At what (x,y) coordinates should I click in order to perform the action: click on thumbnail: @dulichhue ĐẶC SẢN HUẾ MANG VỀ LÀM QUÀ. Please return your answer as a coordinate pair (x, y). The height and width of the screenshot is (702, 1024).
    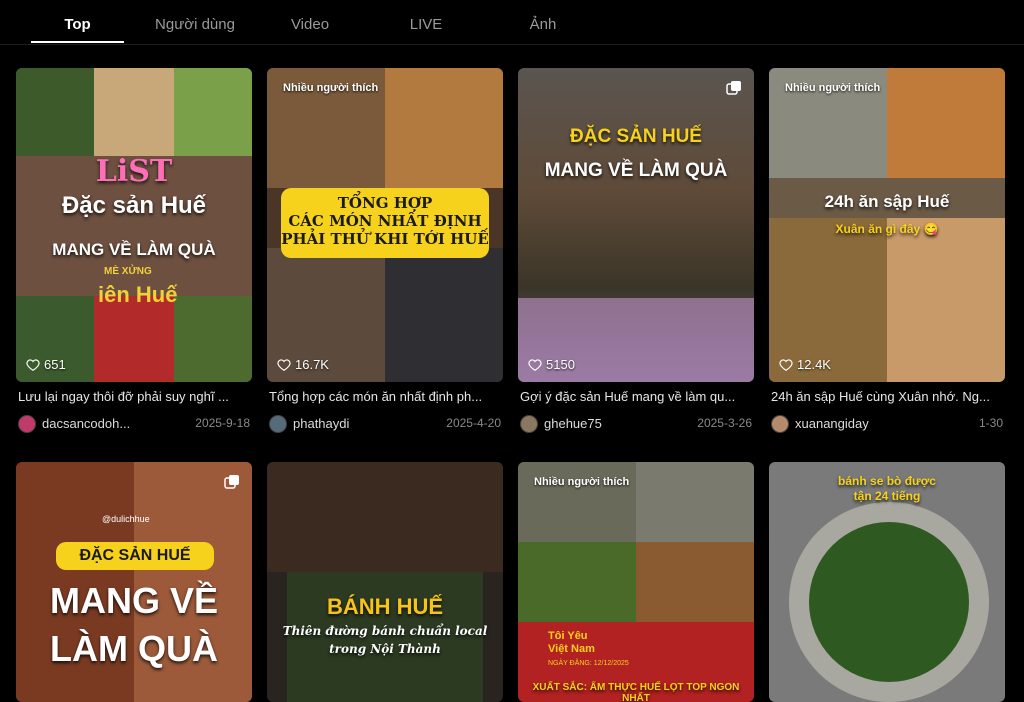
    Looking at the image, I should click on (134, 582).